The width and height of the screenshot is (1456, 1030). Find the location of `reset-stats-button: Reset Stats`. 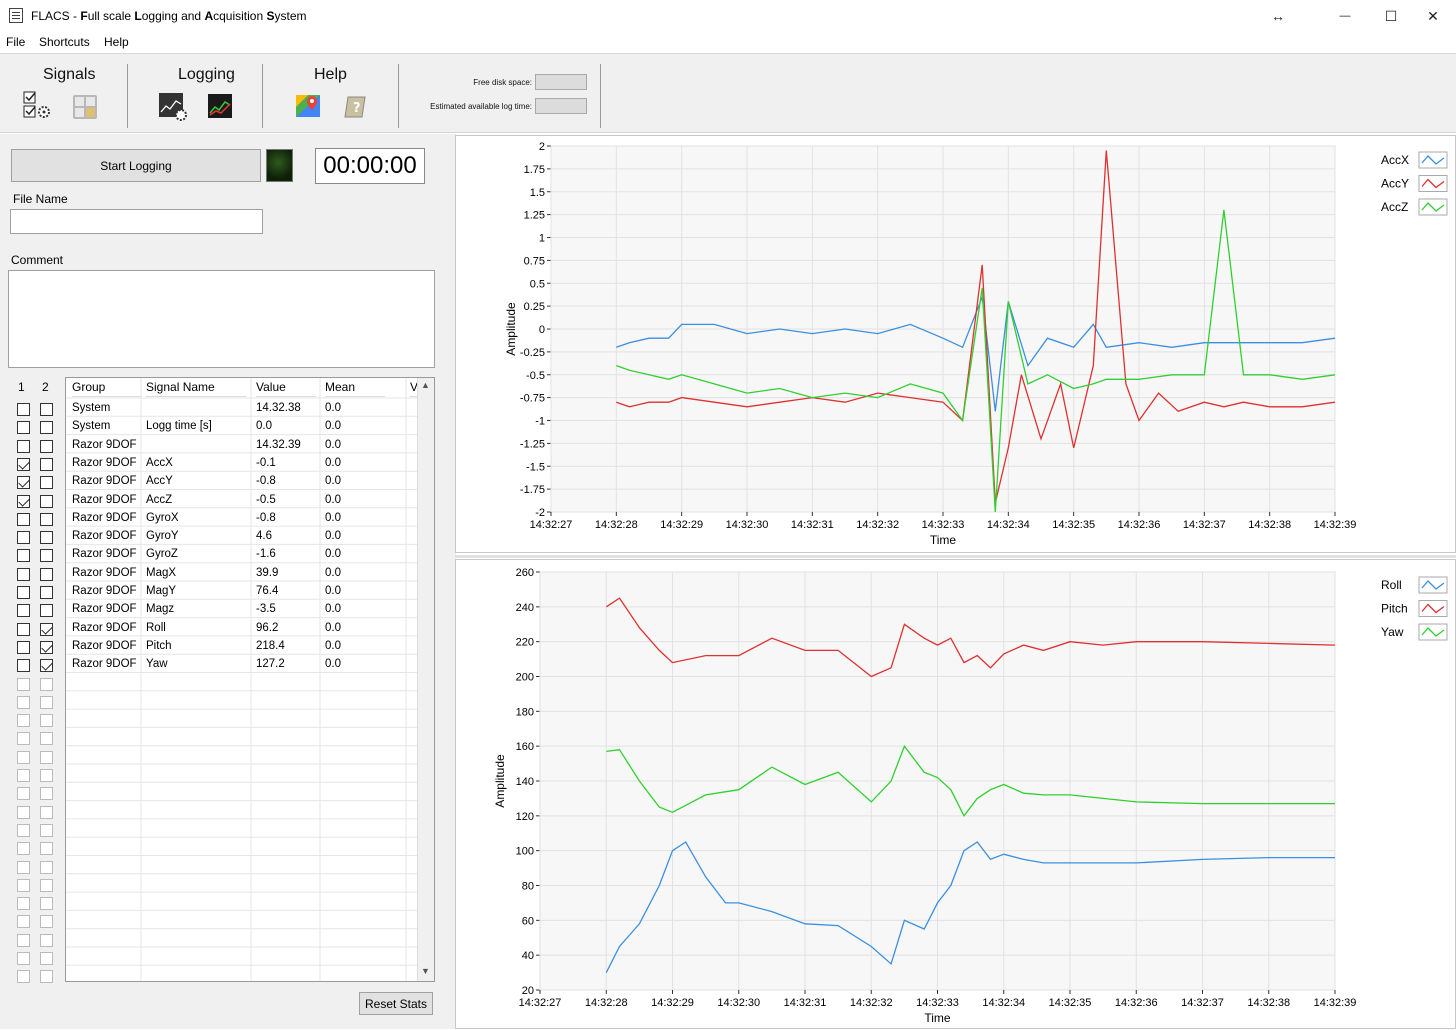

reset-stats-button: Reset Stats is located at coordinates (396, 1003).